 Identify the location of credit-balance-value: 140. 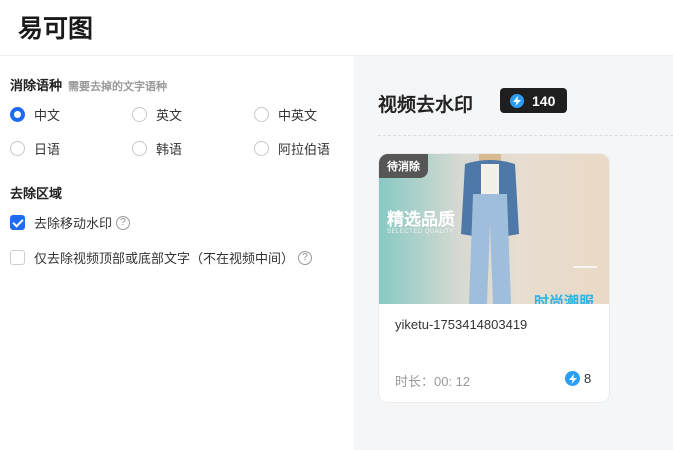
(544, 100).